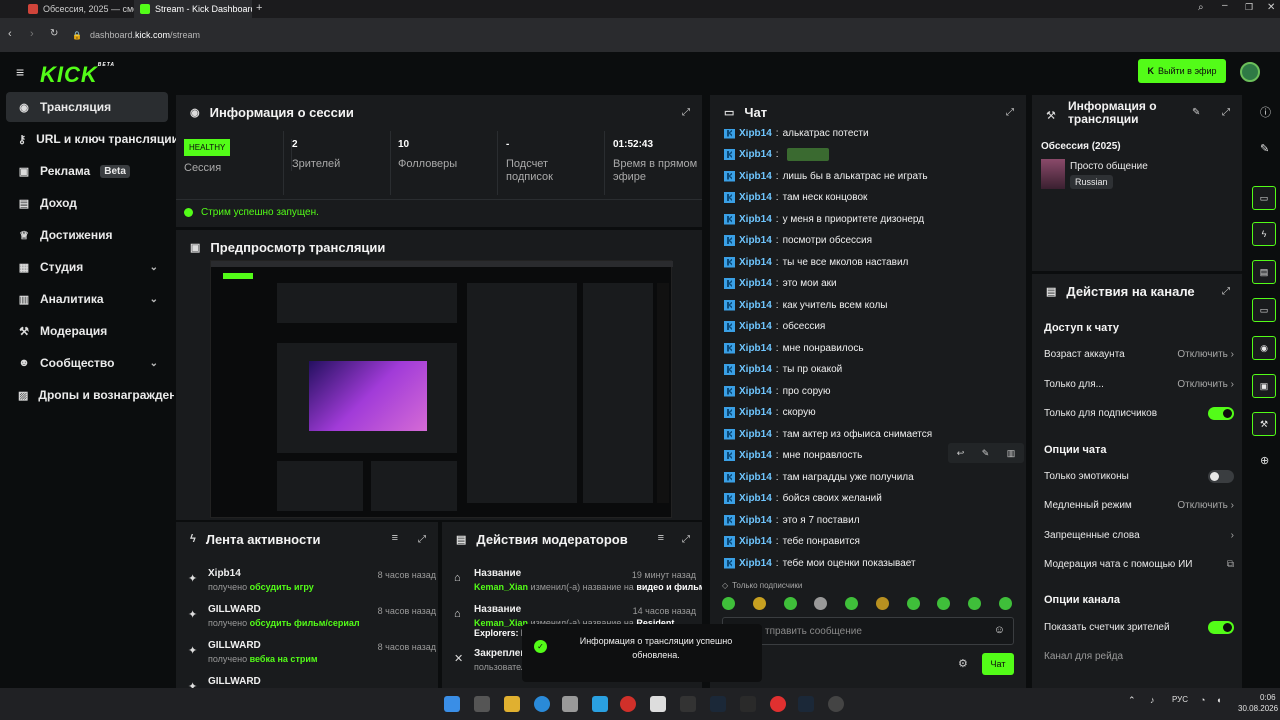 This screenshot has height=720, width=1280. I want to click on menu-icon: ≡, so click(20, 72).